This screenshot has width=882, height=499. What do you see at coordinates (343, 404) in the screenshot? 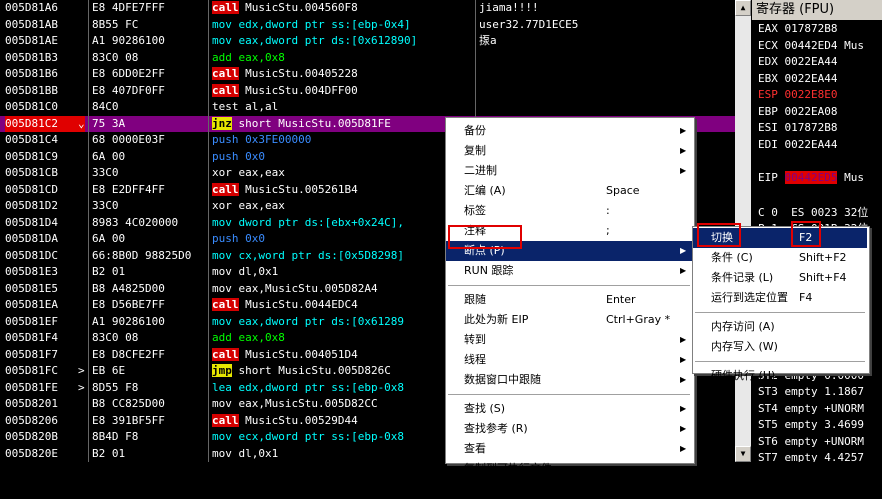
I see `instruction-cell: mov eax,MusicStu.005D82CC` at bounding box center [343, 404].